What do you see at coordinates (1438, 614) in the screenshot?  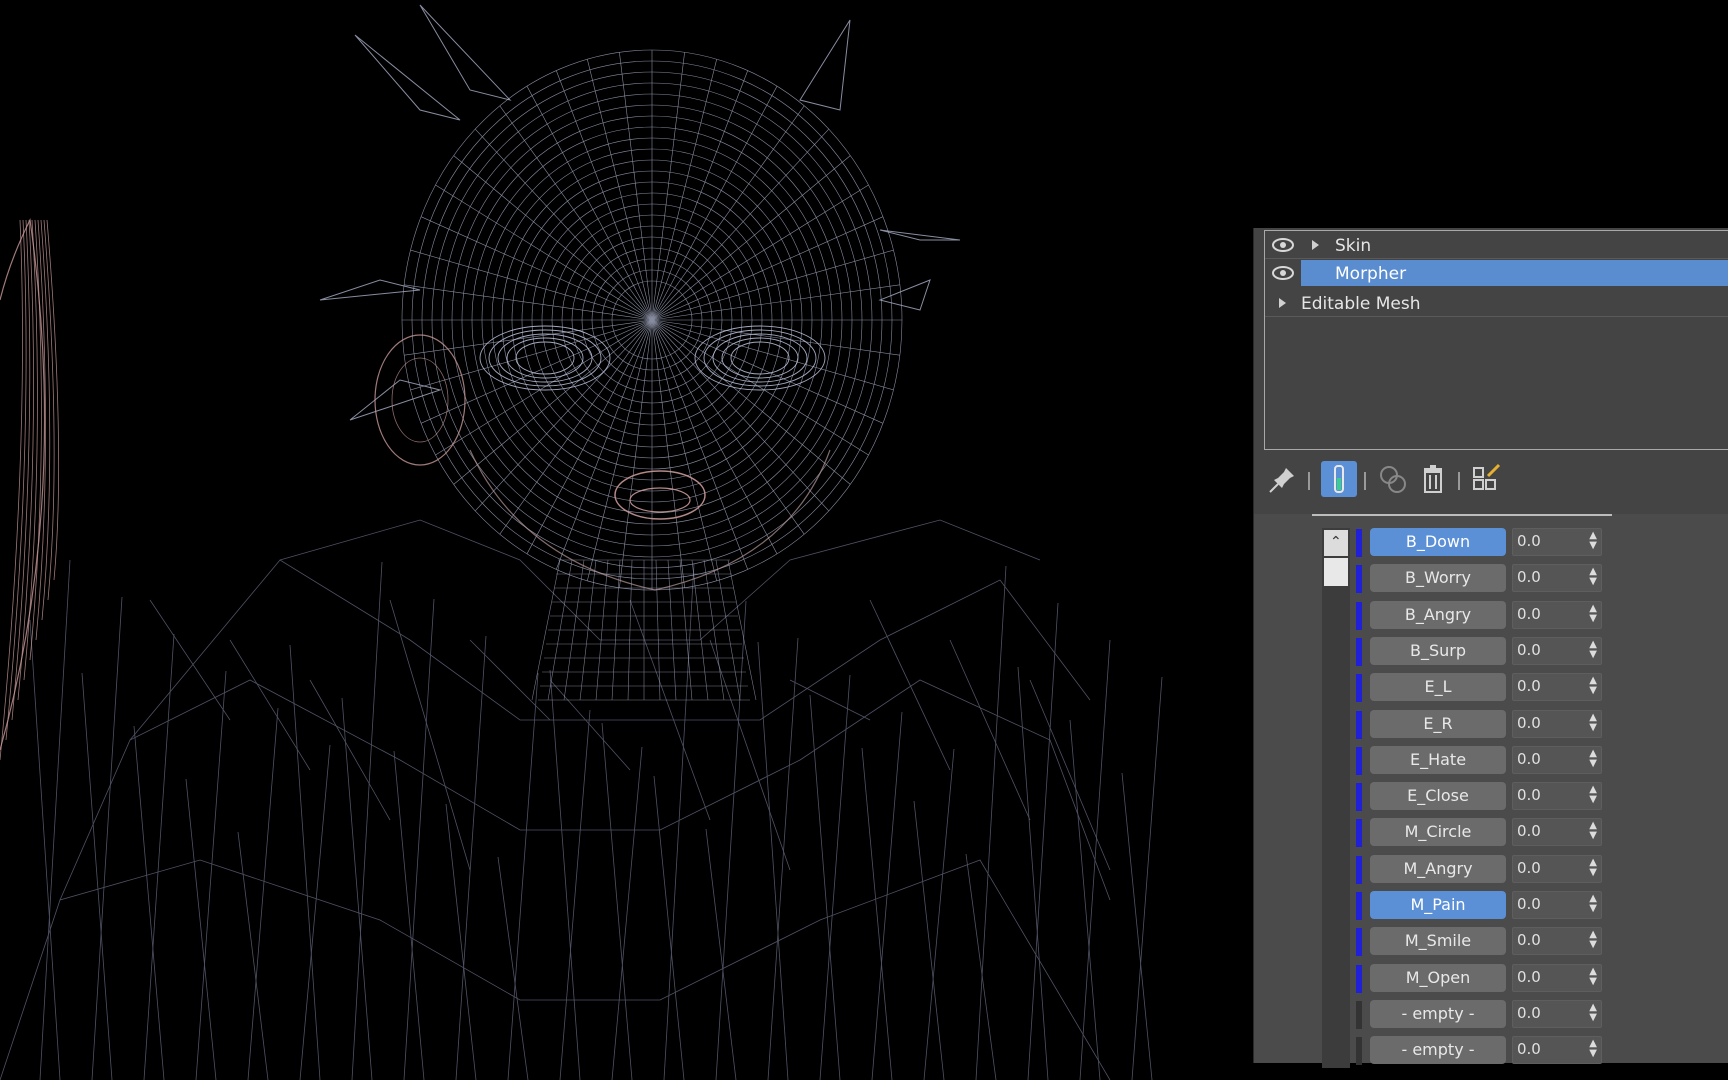 I see `channel-name-button: B_Angry` at bounding box center [1438, 614].